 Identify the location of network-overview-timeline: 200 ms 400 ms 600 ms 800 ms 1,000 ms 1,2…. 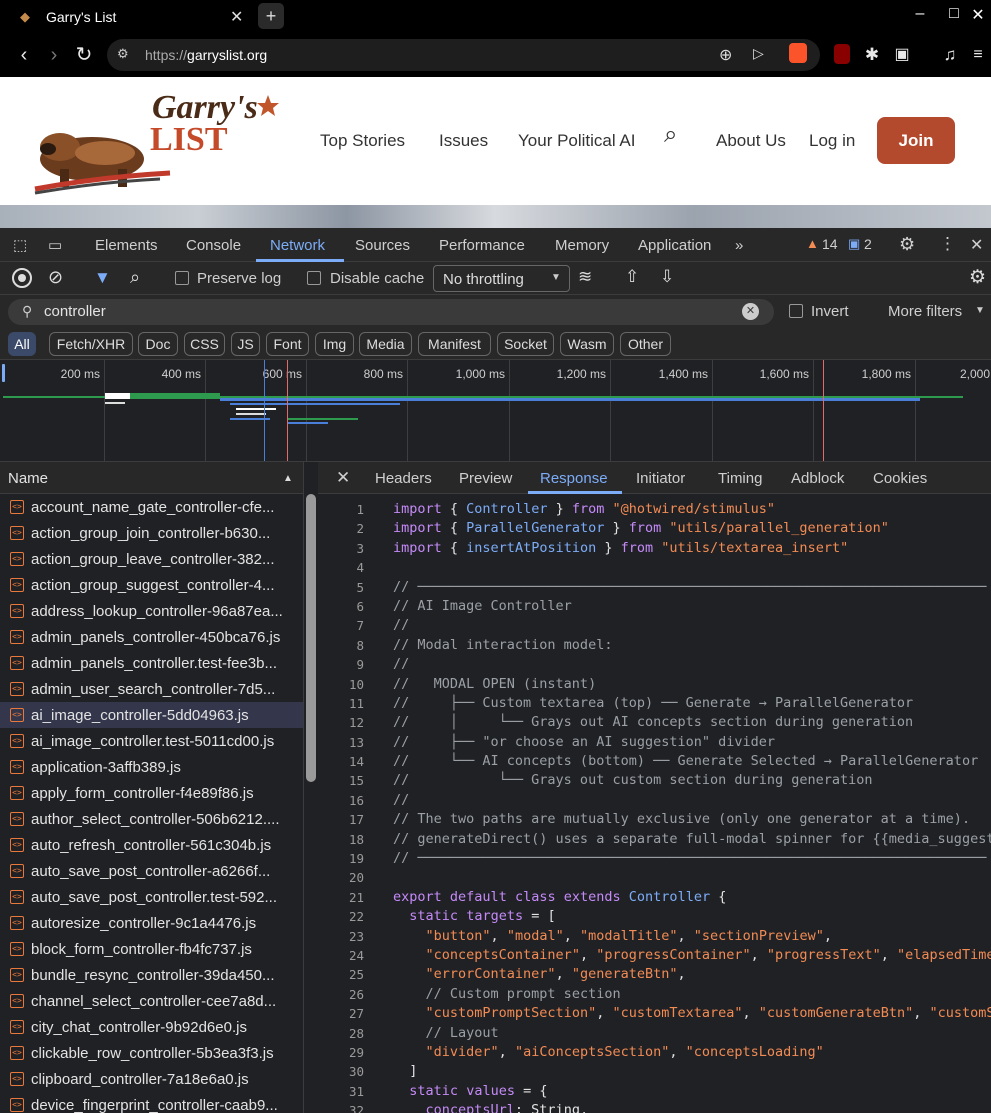
(495, 411).